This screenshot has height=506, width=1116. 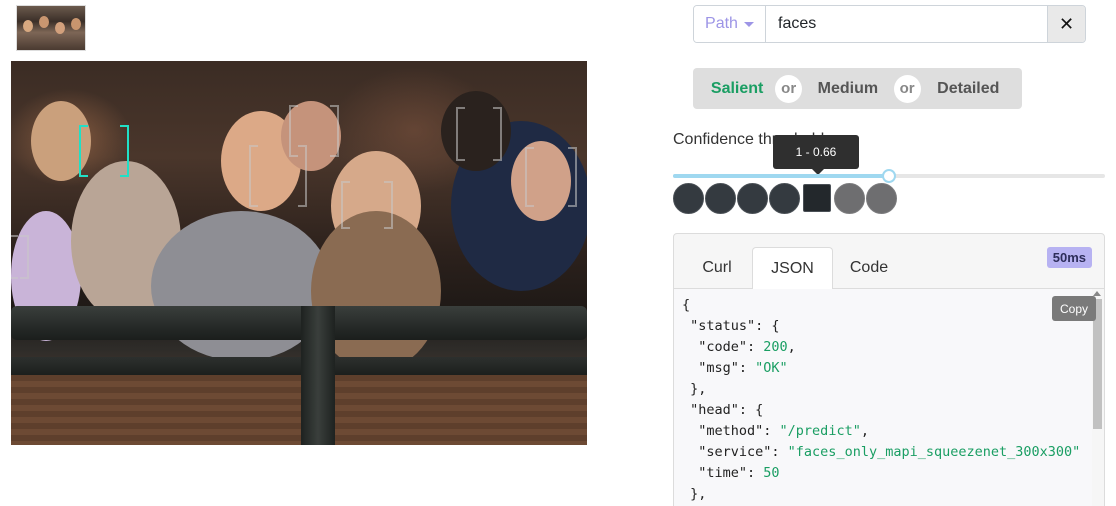 I want to click on confidence-slider, so click(x=889, y=176).